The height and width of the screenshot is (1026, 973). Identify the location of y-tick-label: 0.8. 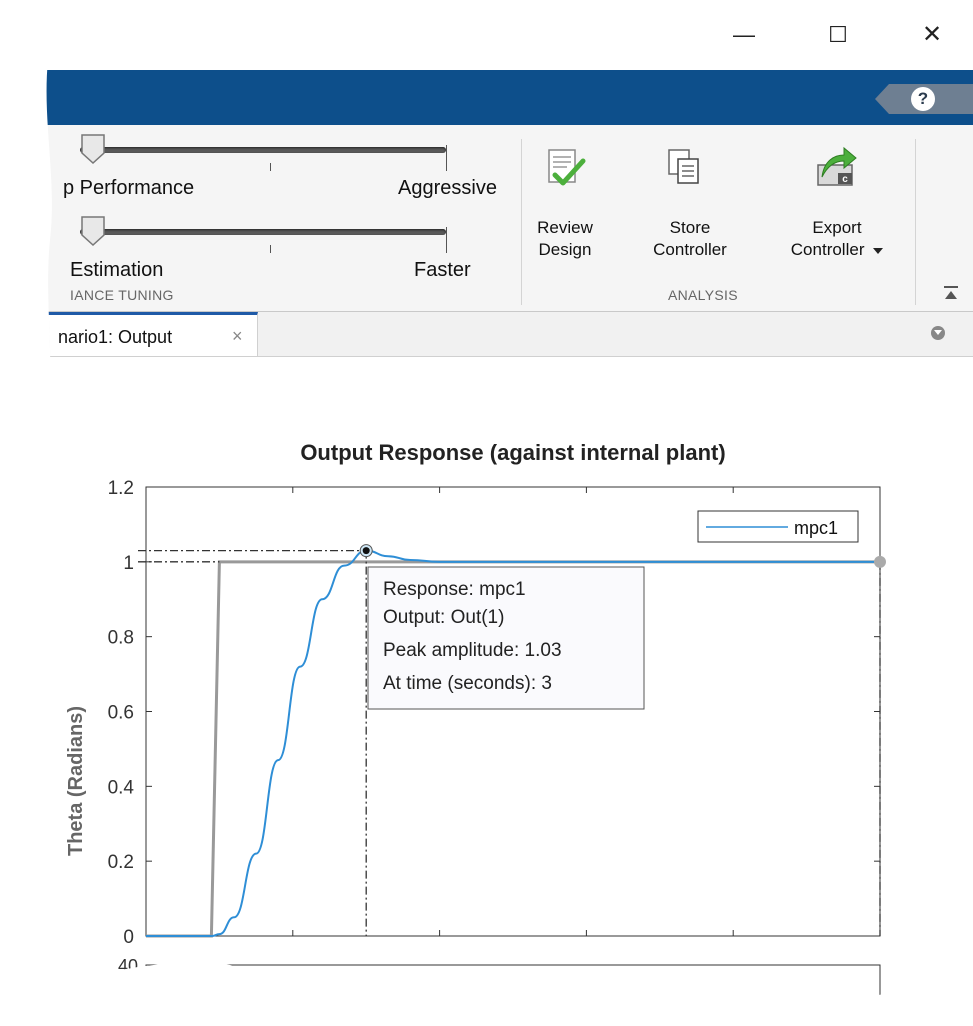
(121, 638).